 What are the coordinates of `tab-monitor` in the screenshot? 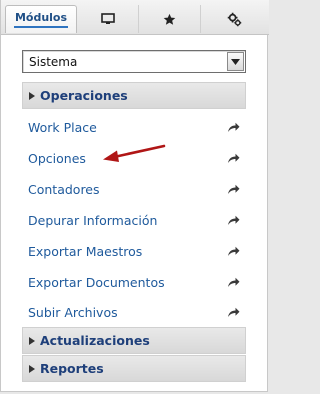 It's located at (108, 19).